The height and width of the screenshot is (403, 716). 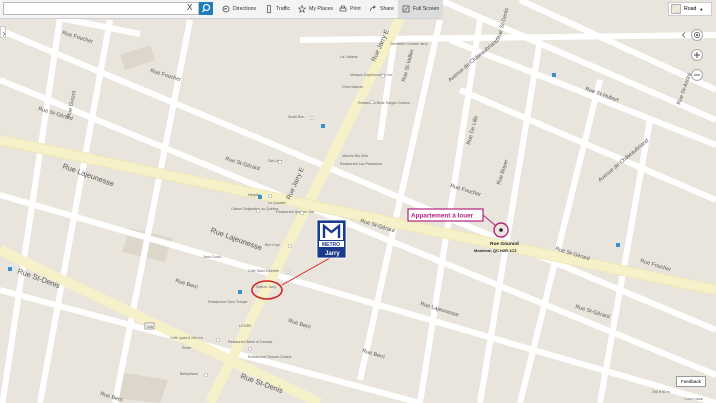 I want to click on poi-label: Caisse Desjardins du Québec, so click(x=255, y=209).